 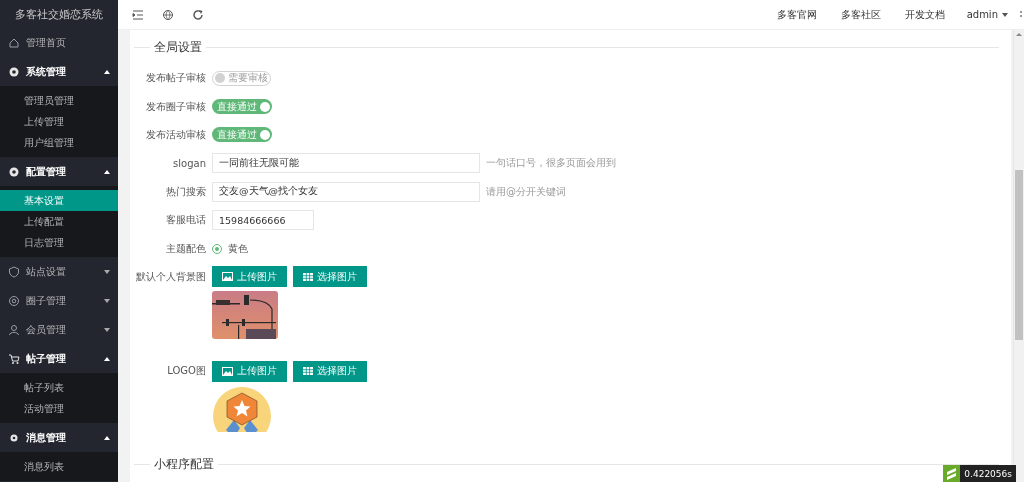 I want to click on field-label: 发布圈子审核, so click(x=175, y=106).